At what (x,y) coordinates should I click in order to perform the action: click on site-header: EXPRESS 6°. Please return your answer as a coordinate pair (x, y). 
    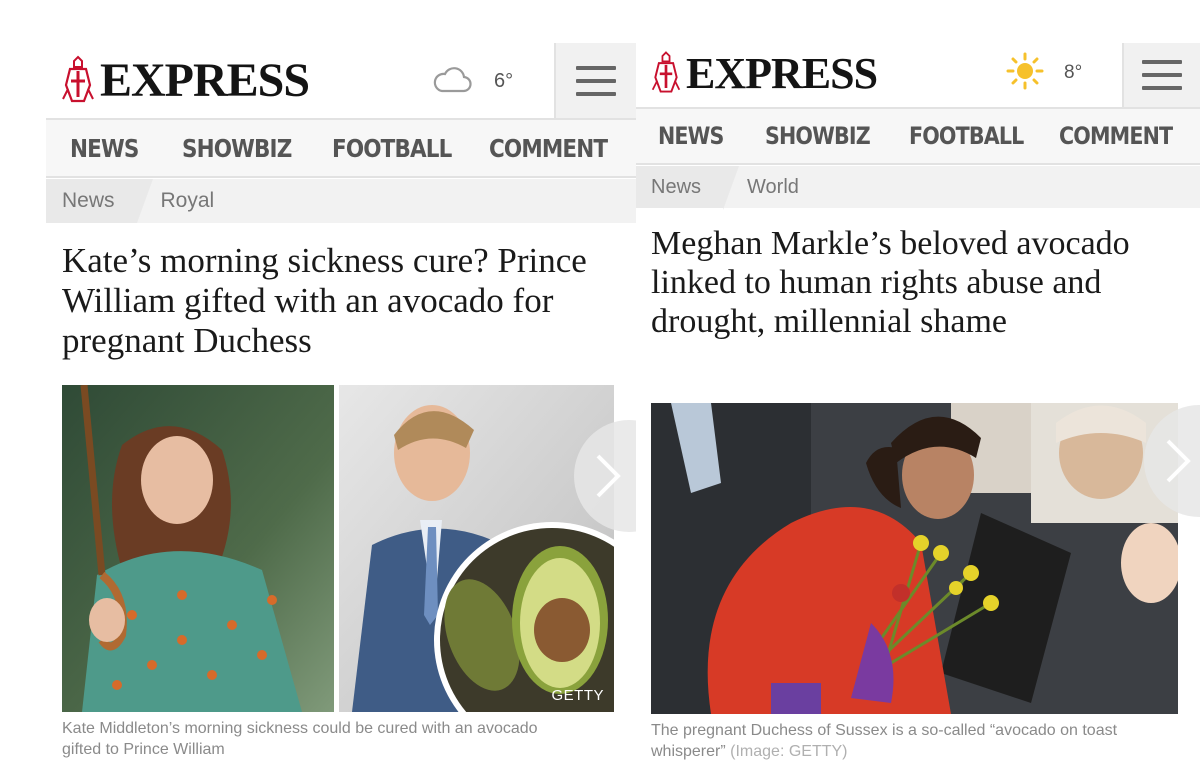
    Looking at the image, I should click on (341, 81).